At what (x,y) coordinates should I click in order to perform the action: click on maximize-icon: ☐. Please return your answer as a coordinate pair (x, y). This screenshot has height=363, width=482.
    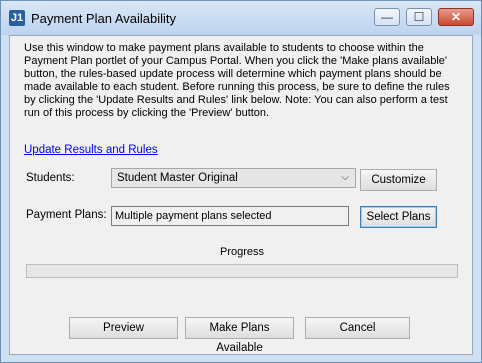
    Looking at the image, I should click on (419, 17).